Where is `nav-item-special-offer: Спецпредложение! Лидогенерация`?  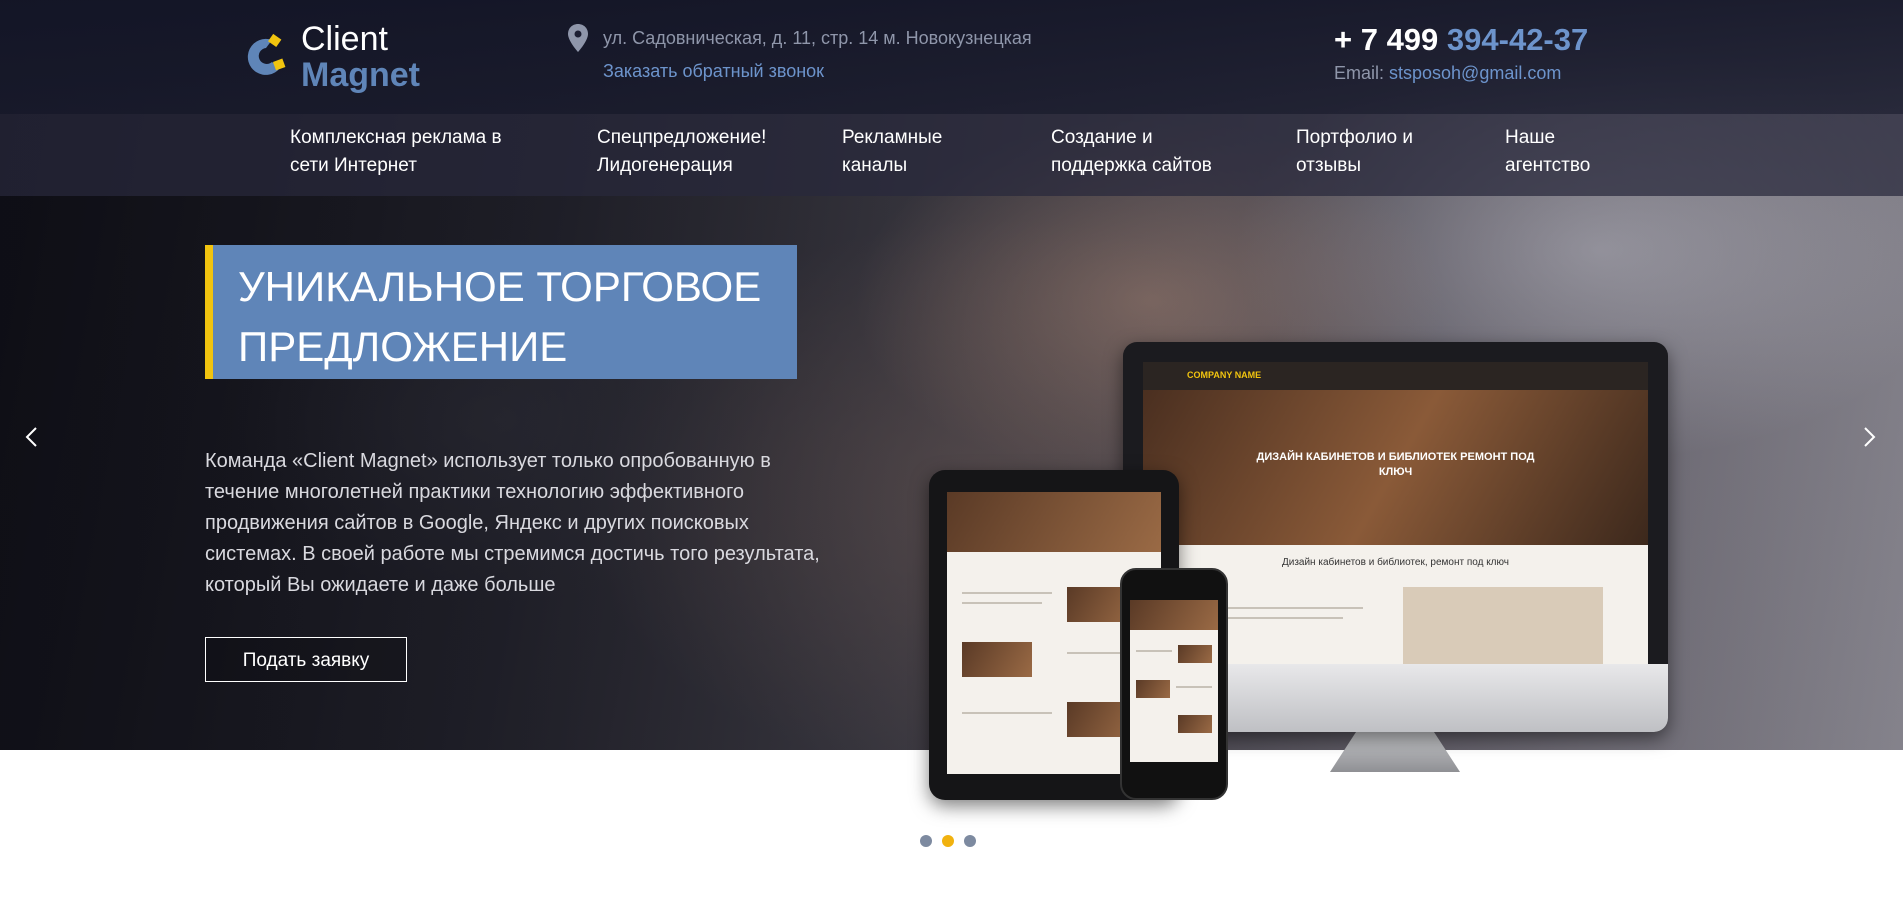 nav-item-special-offer: Спецпредложение! Лидогенерация is located at coordinates (681, 152).